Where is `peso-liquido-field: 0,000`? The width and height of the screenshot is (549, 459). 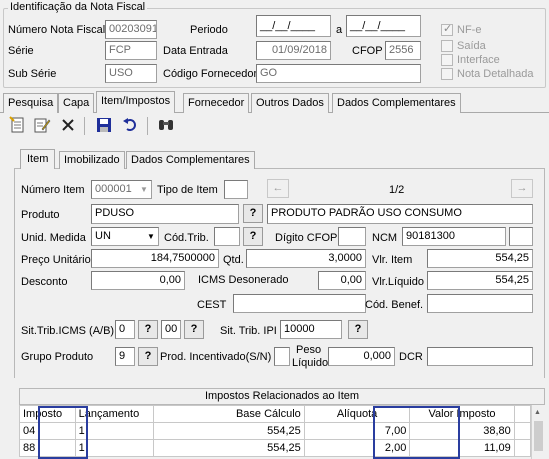
peso-liquido-field: 0,000 is located at coordinates (361, 356).